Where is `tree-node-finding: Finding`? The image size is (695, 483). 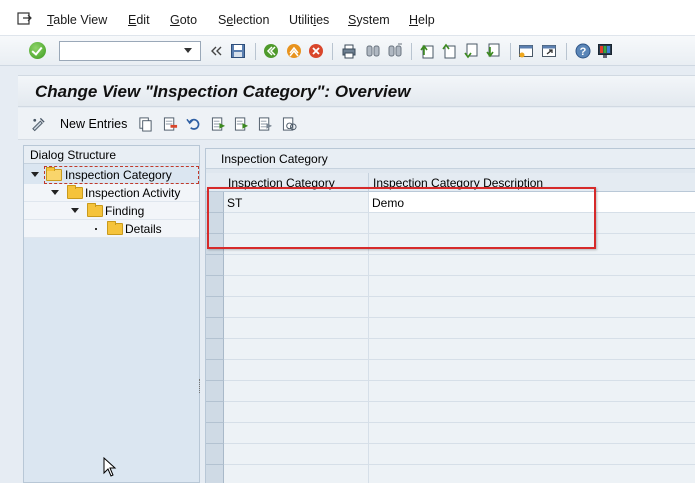
tree-node-finding: Finding is located at coordinates (111, 211).